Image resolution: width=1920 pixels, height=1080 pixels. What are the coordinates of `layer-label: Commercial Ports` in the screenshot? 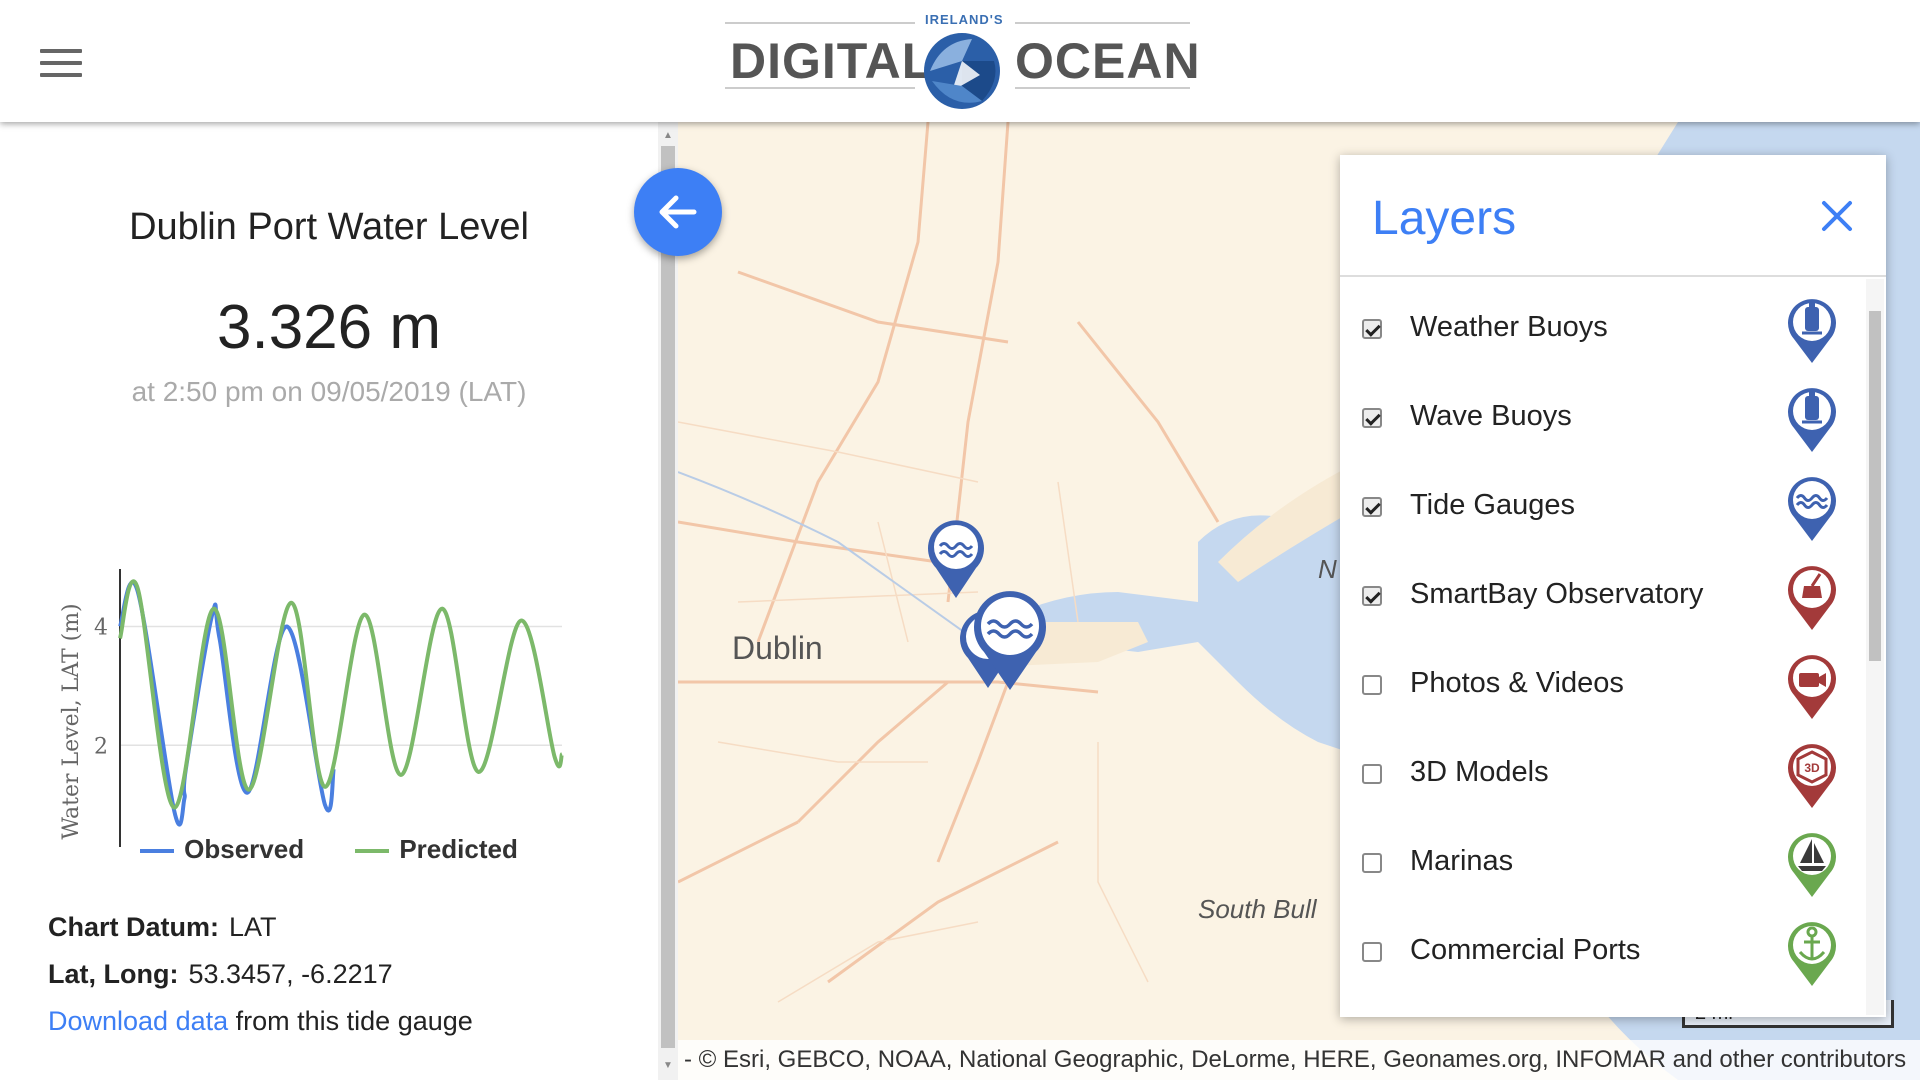 It's located at (1525, 950).